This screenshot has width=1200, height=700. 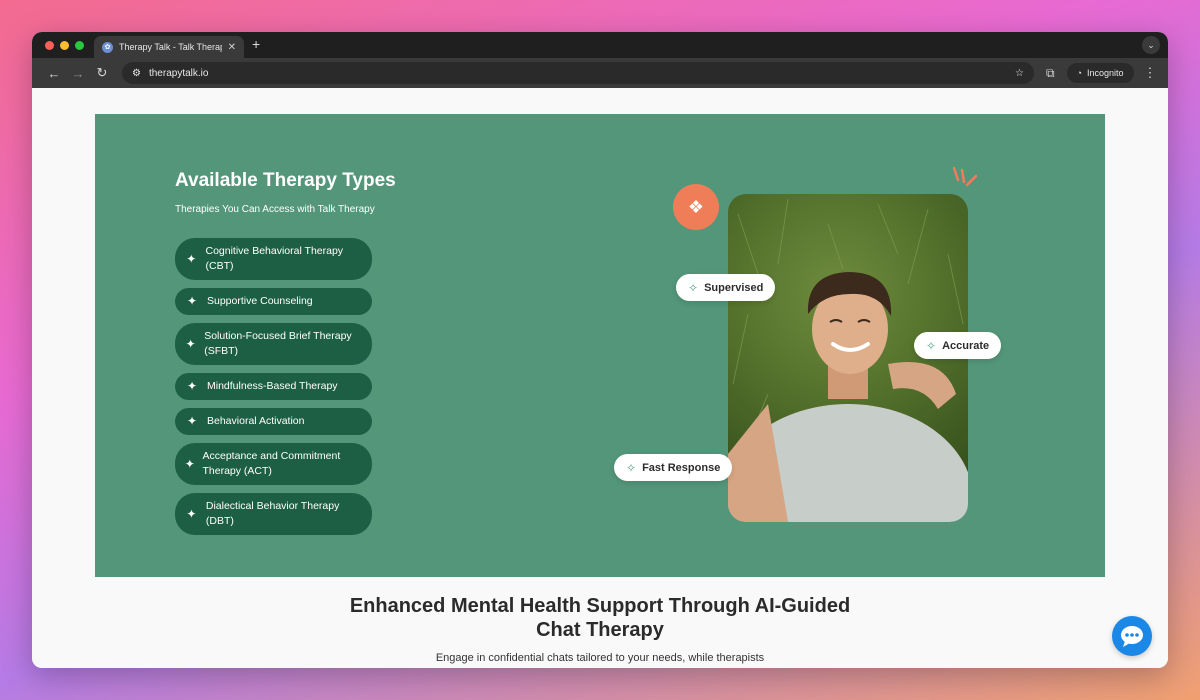 What do you see at coordinates (278, 343) in the screenshot?
I see `therapy-label: Solution-Focused Brief Therapy (SFBT)` at bounding box center [278, 343].